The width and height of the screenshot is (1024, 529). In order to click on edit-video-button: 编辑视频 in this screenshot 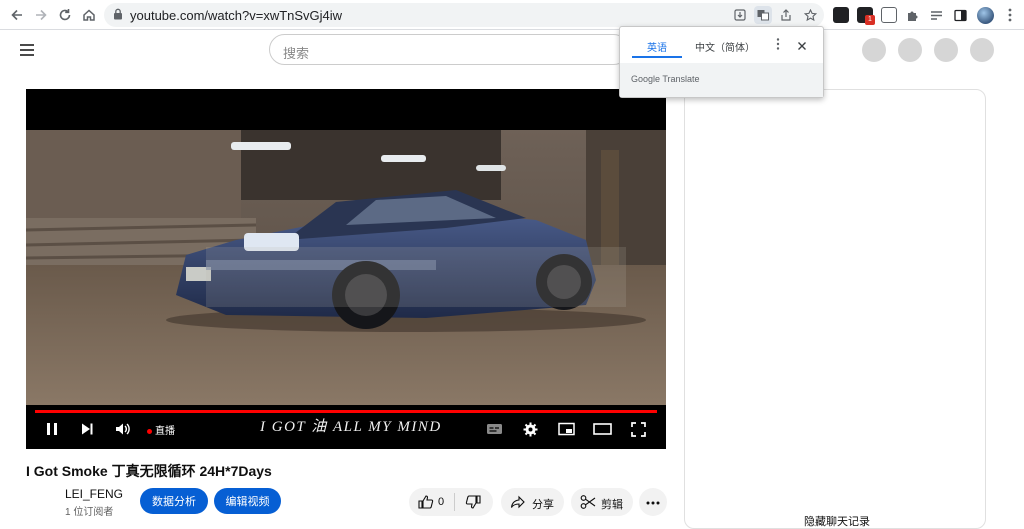, I will do `click(247, 501)`.